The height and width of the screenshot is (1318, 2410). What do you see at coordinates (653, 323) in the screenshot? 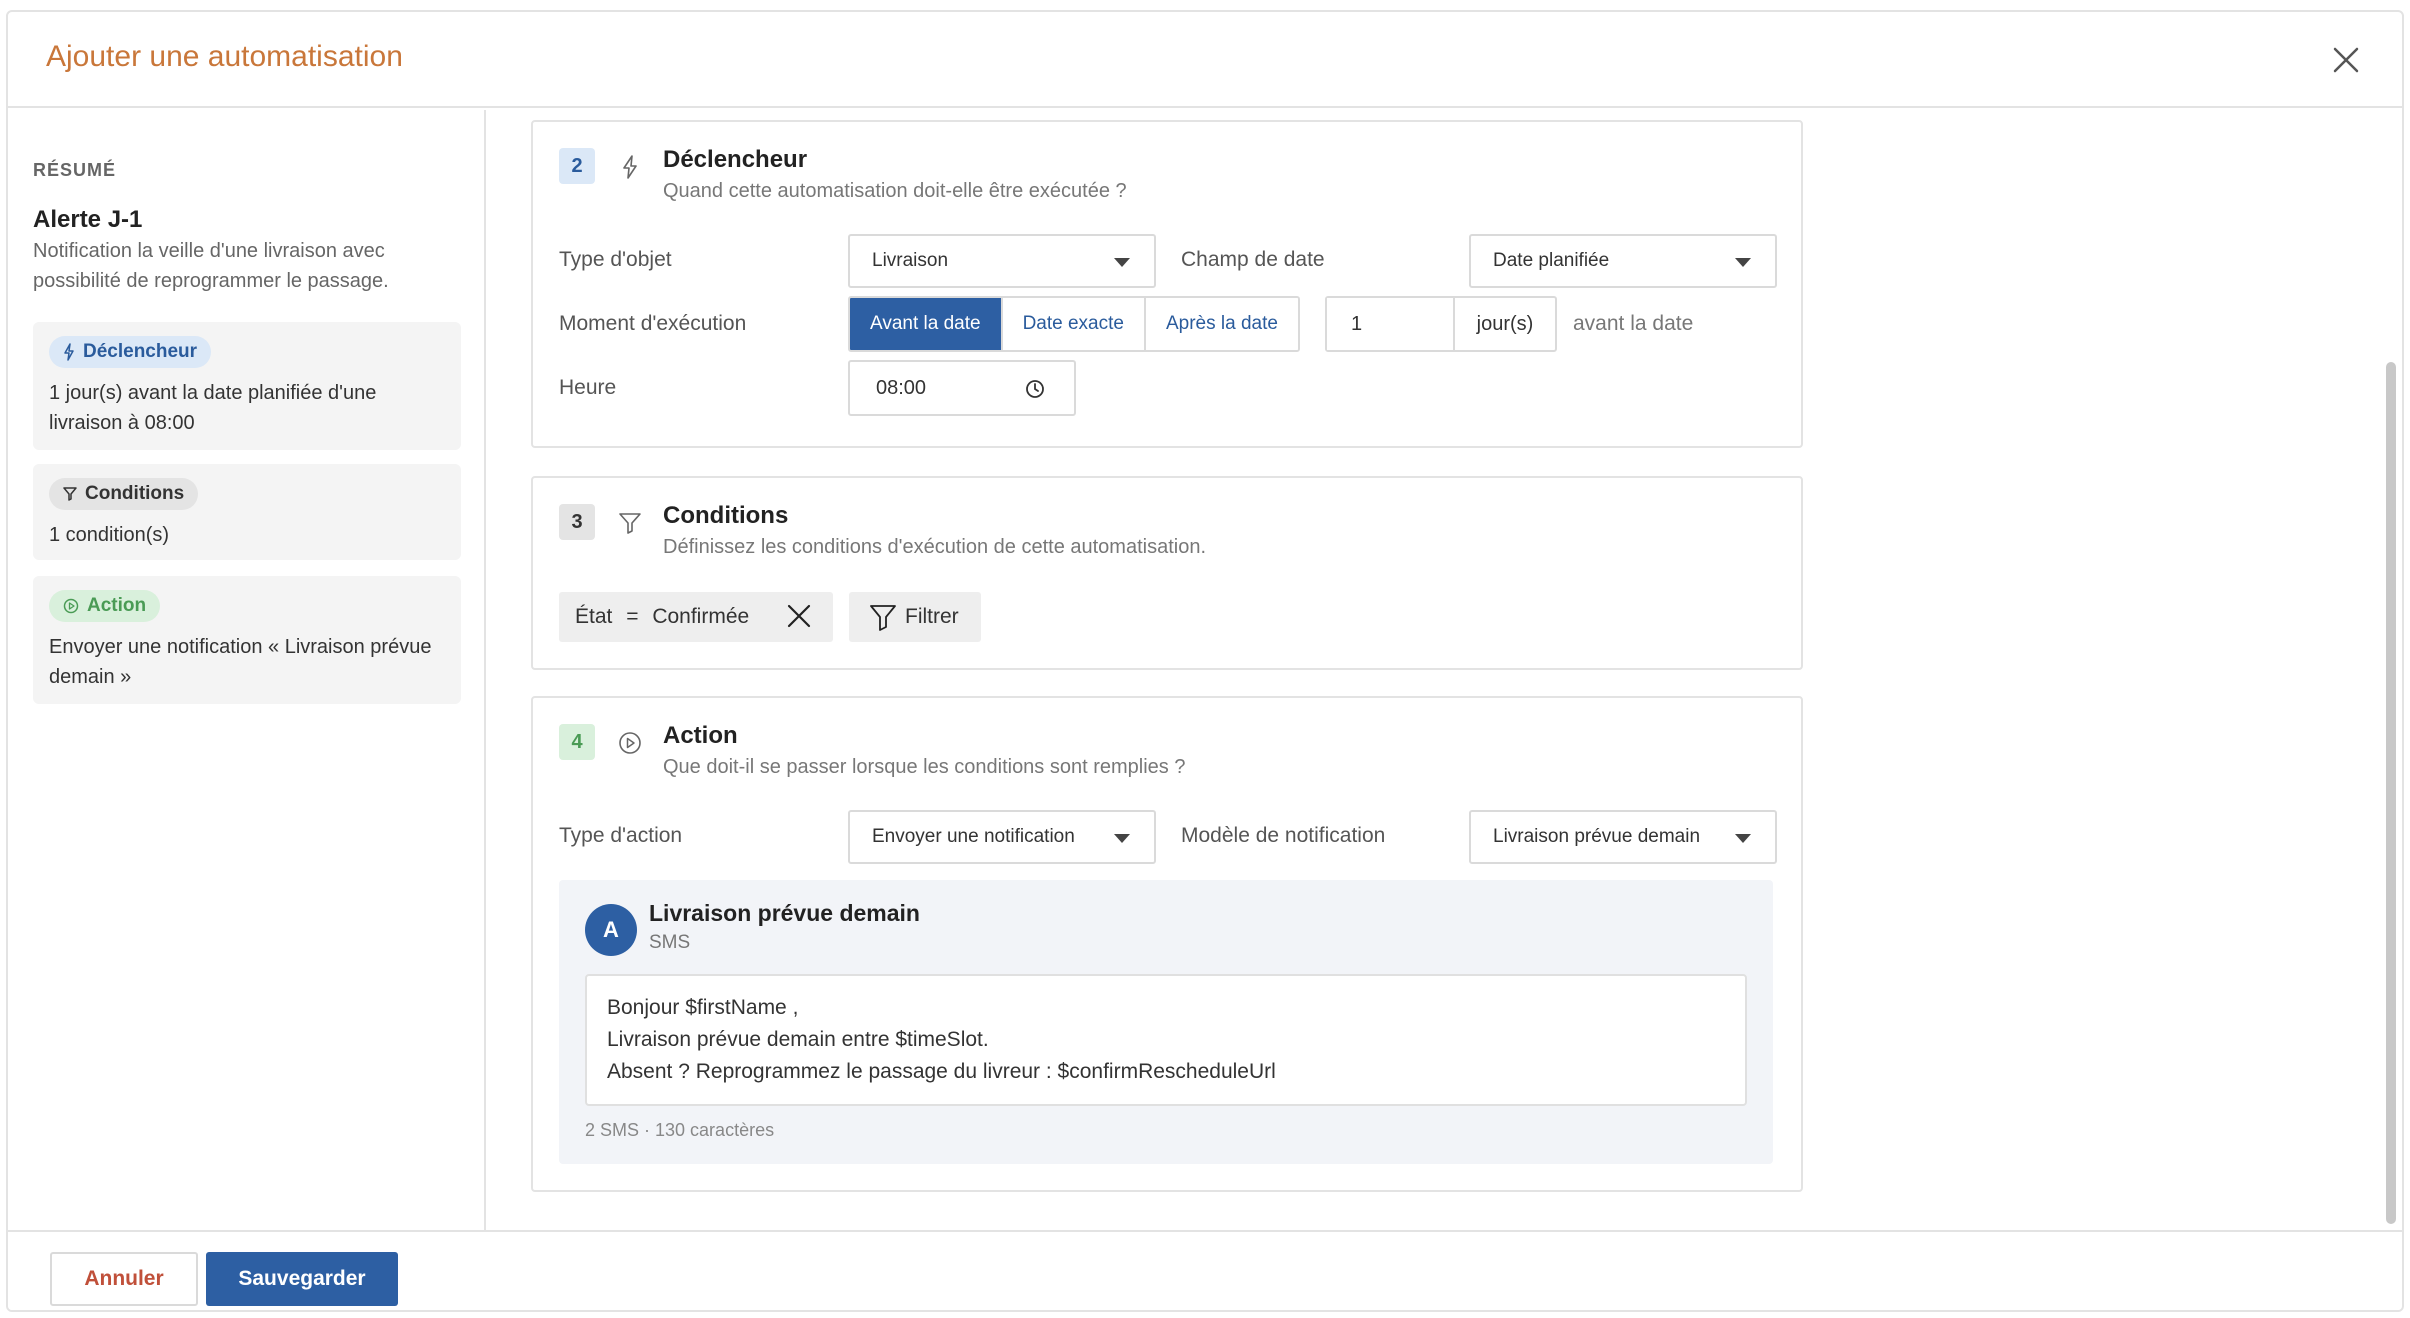
I see `moment-label: Moment d'exécution` at bounding box center [653, 323].